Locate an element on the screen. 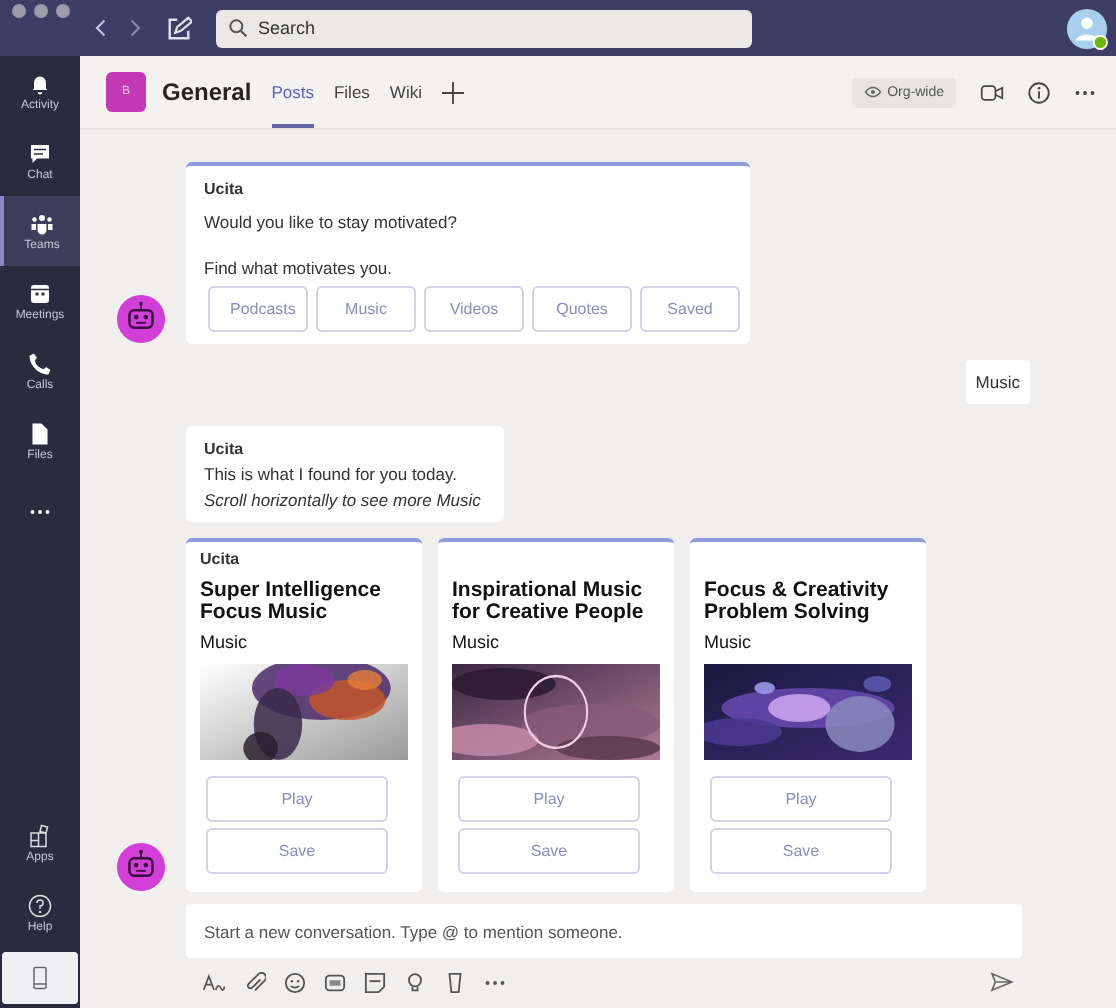 This screenshot has width=1116, height=1008. forward-icon is located at coordinates (136, 28).